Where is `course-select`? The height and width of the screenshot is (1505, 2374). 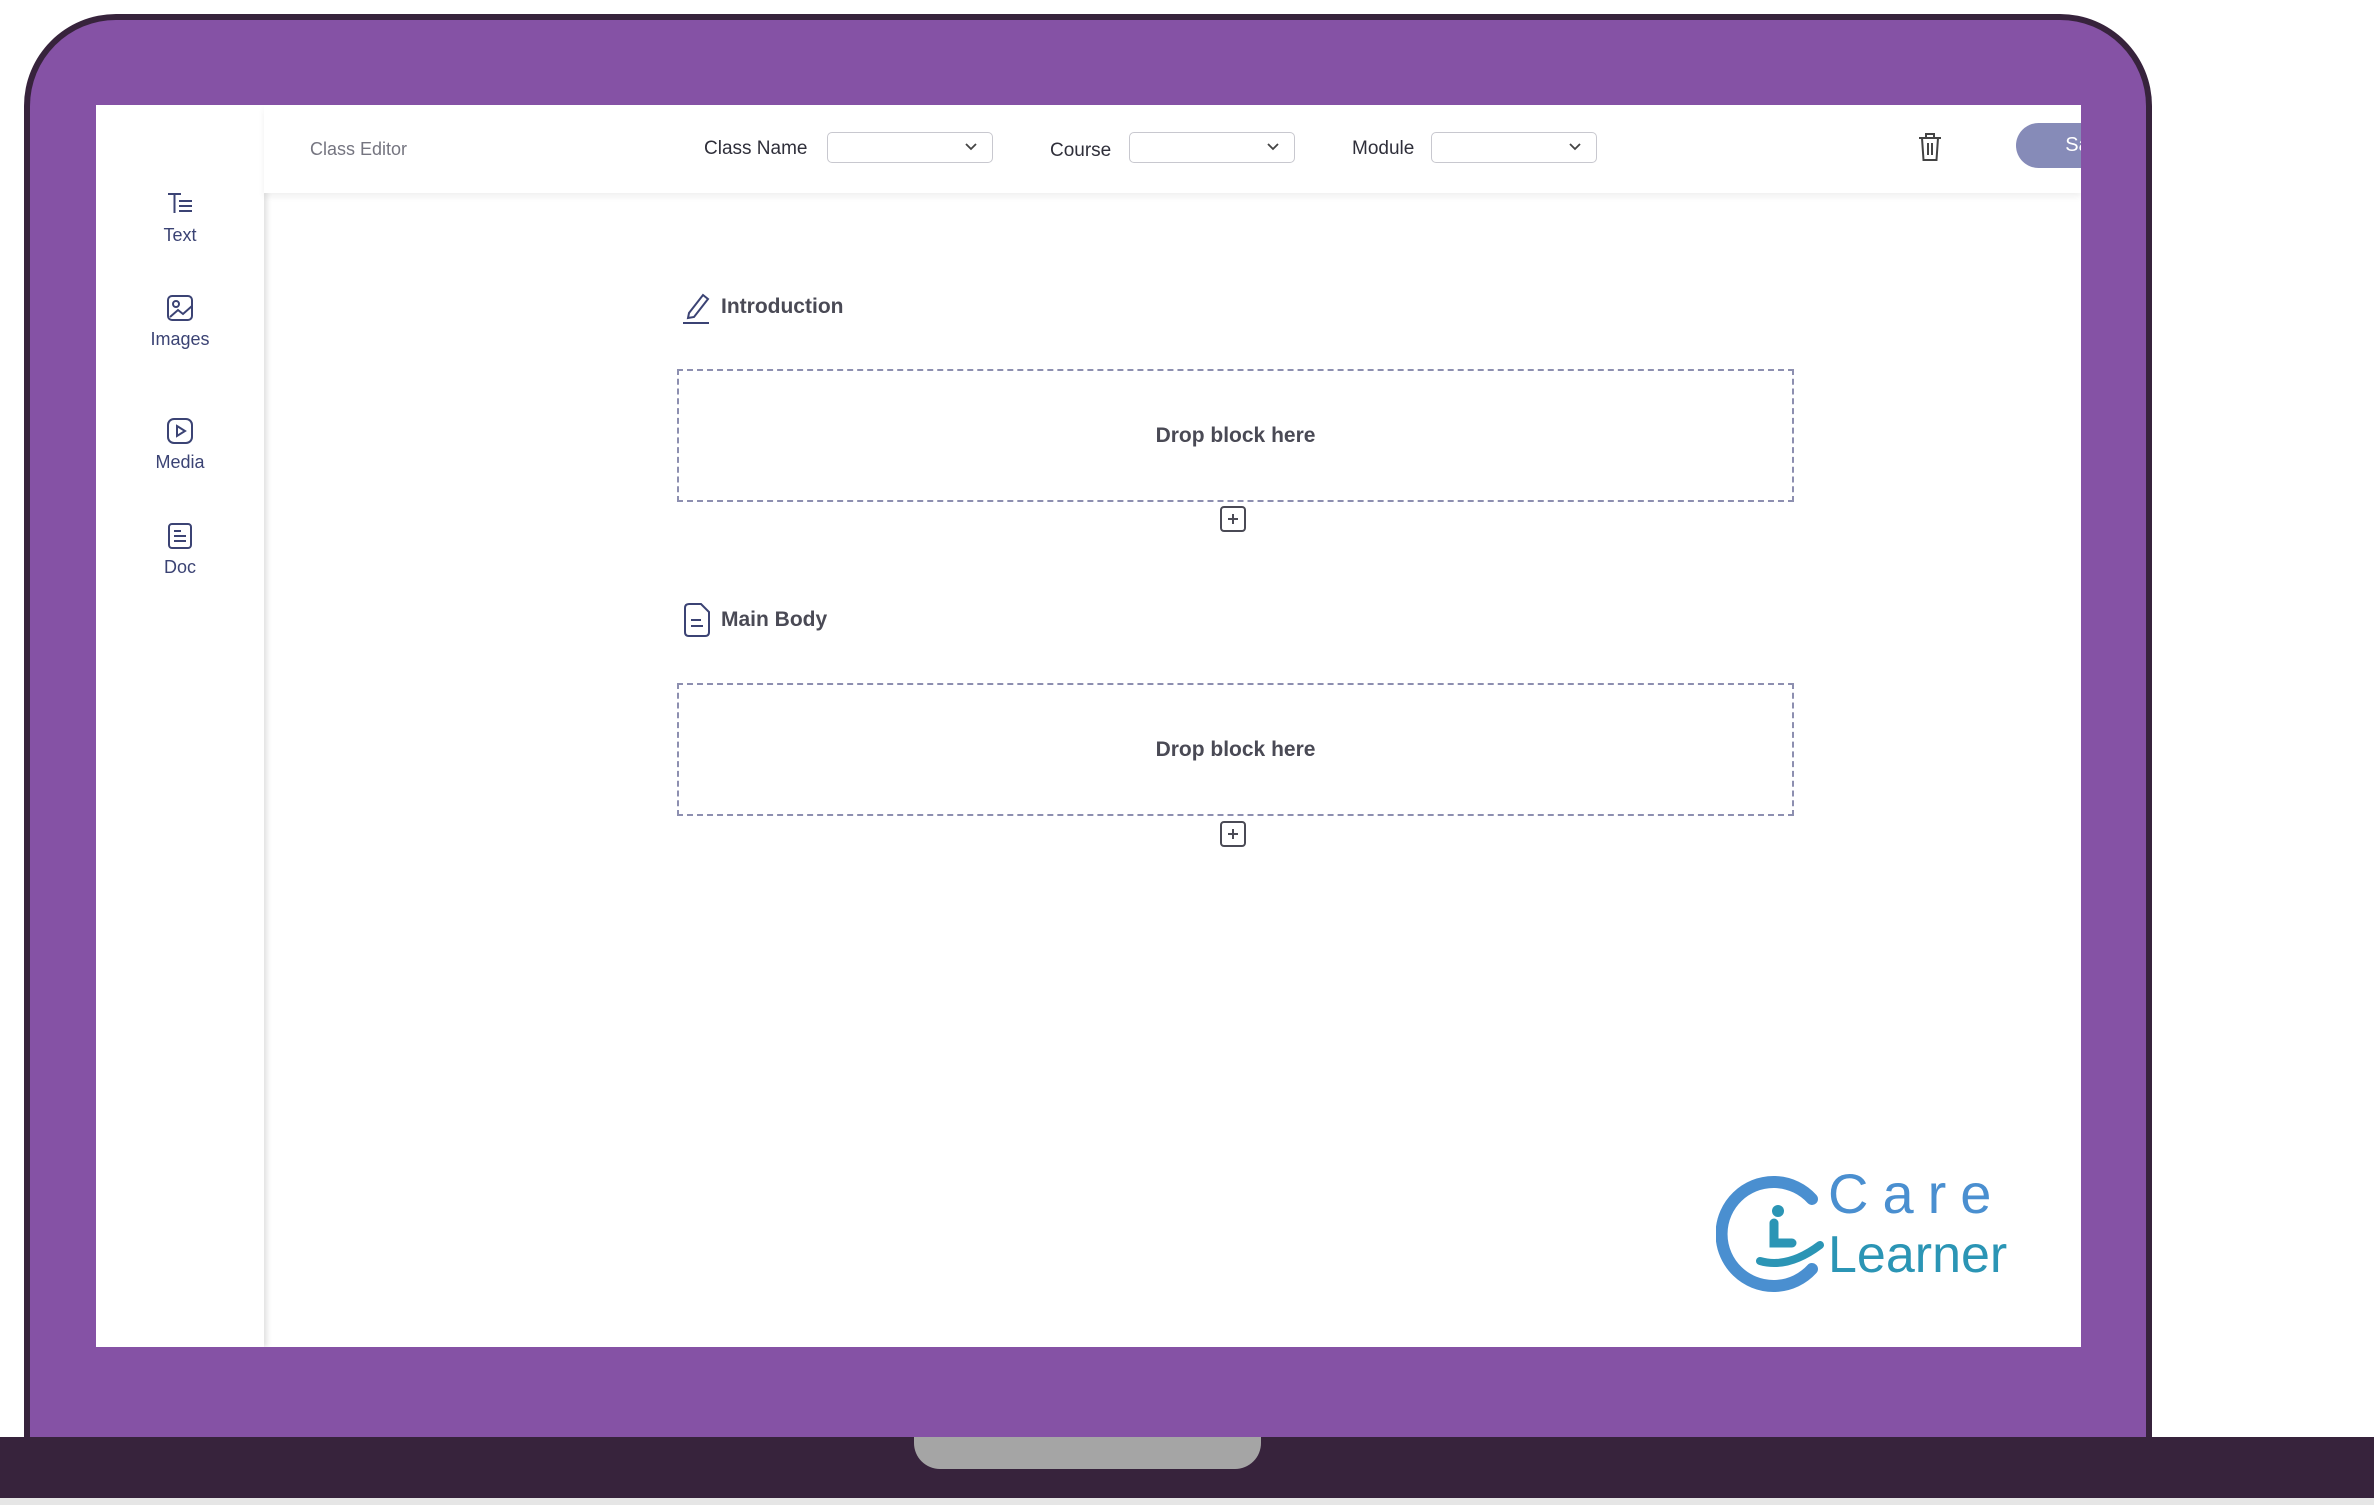
course-select is located at coordinates (1212, 147).